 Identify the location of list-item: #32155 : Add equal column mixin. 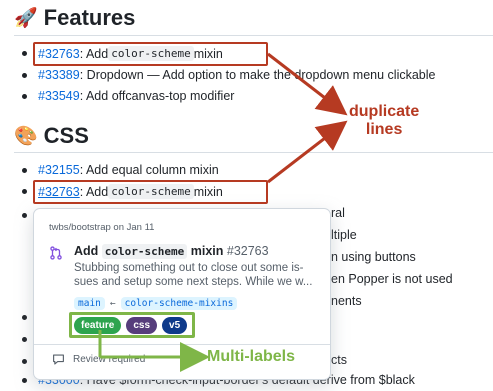
(120, 170).